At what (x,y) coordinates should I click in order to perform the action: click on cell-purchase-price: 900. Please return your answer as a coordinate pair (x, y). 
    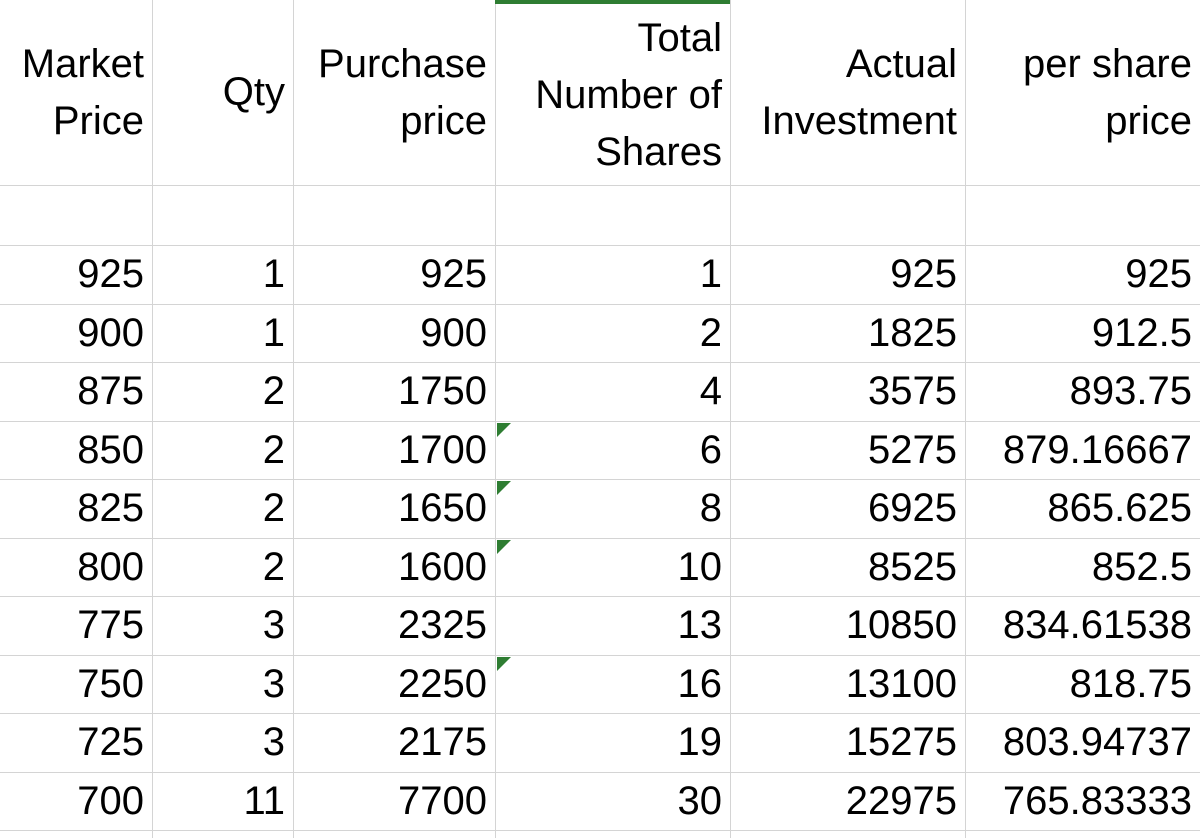
    Looking at the image, I should click on (394, 333).